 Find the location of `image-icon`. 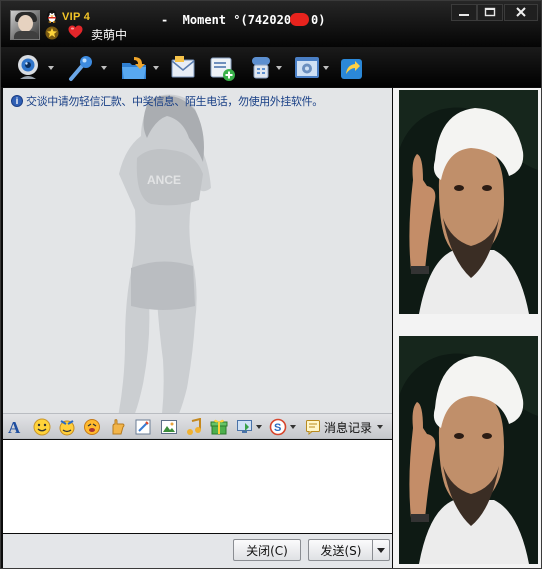

image-icon is located at coordinates (169, 427).